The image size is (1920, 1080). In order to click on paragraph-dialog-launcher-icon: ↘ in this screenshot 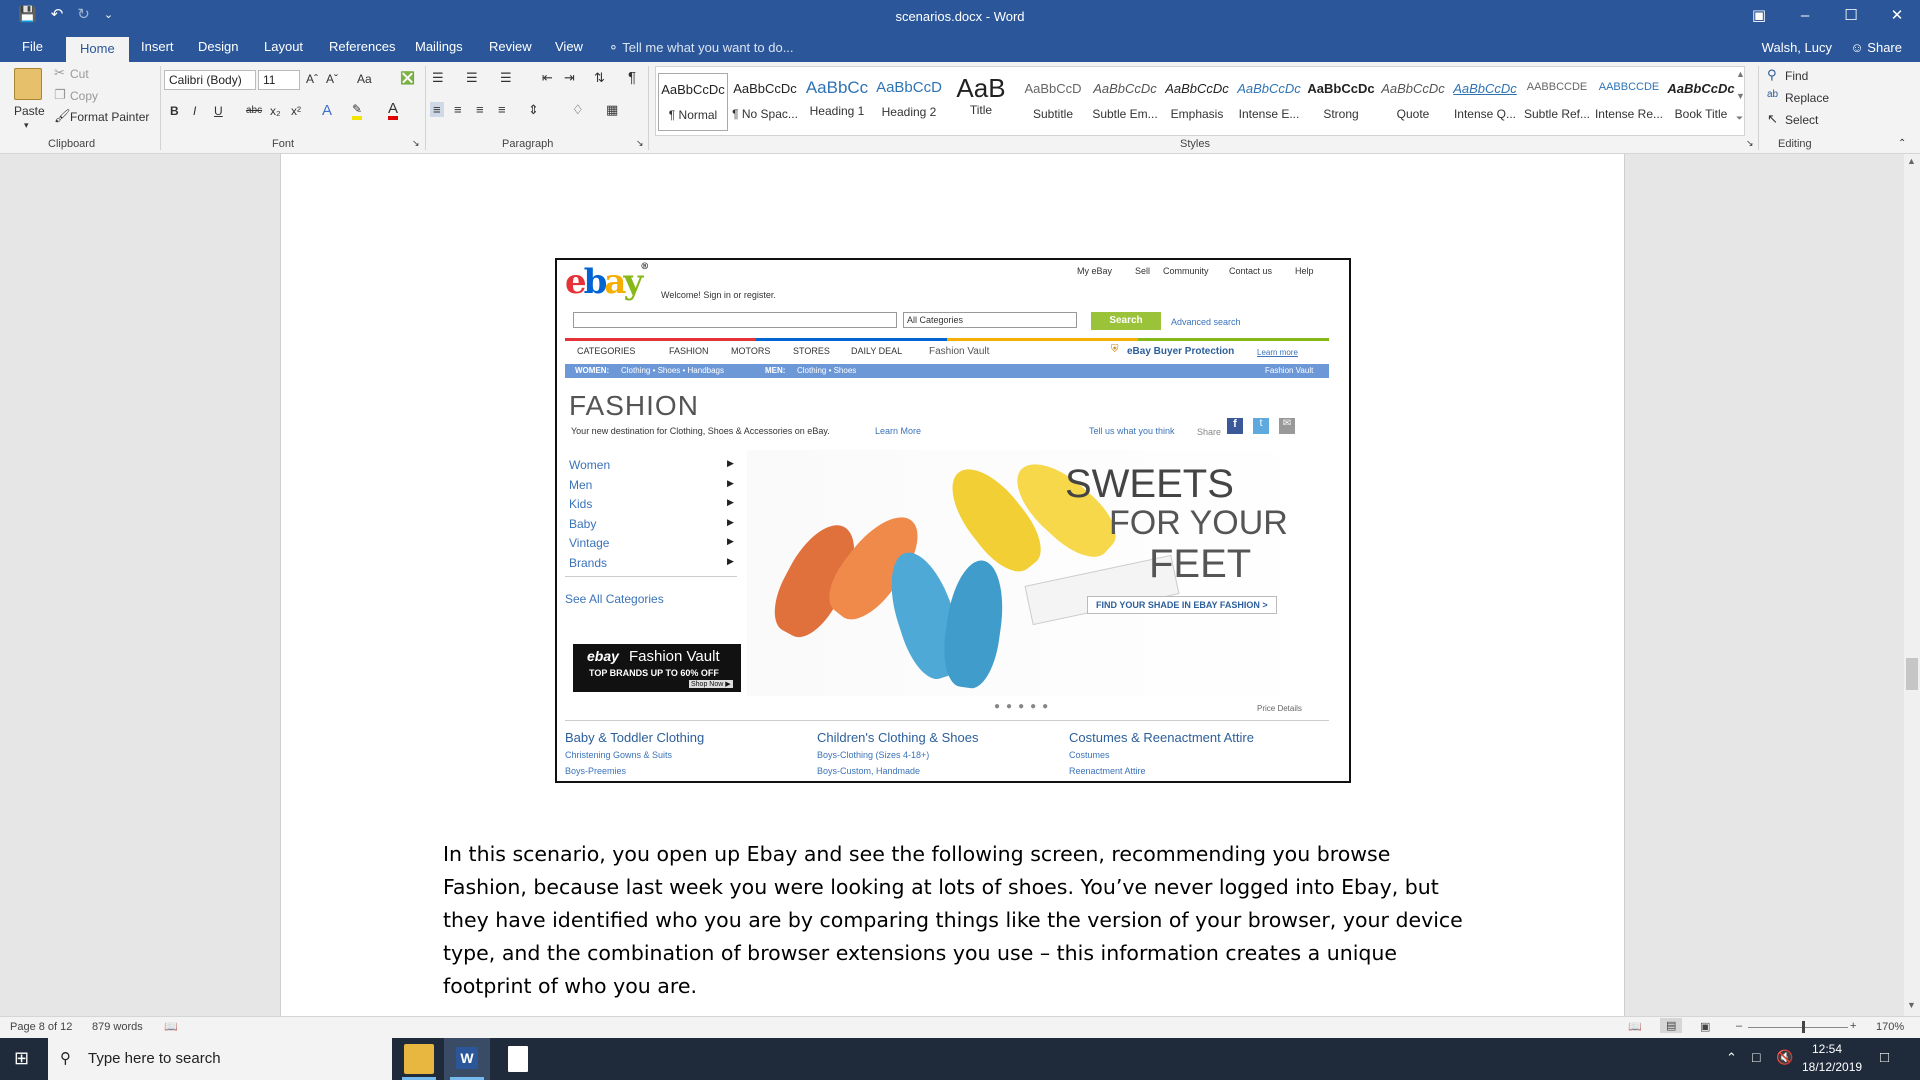, I will do `click(640, 143)`.